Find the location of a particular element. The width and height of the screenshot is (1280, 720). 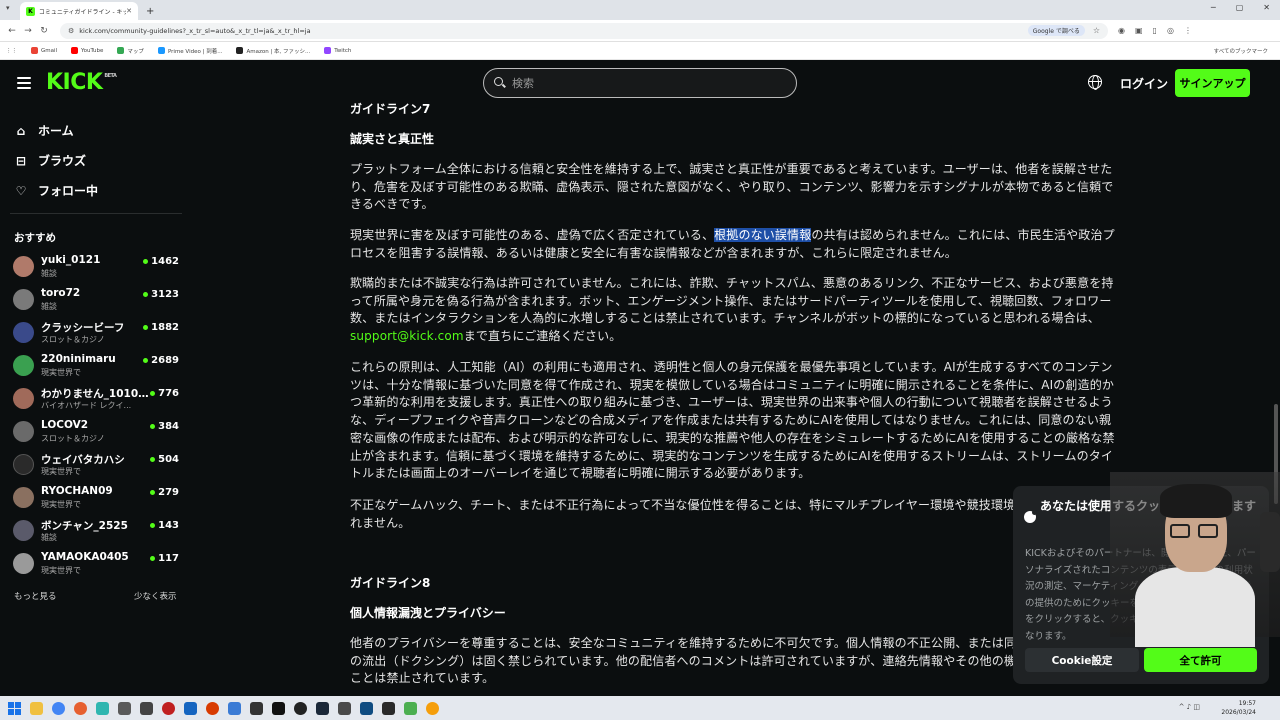

sidebar-item-browse: ⊟ ブラウズ is located at coordinates (50, 160).